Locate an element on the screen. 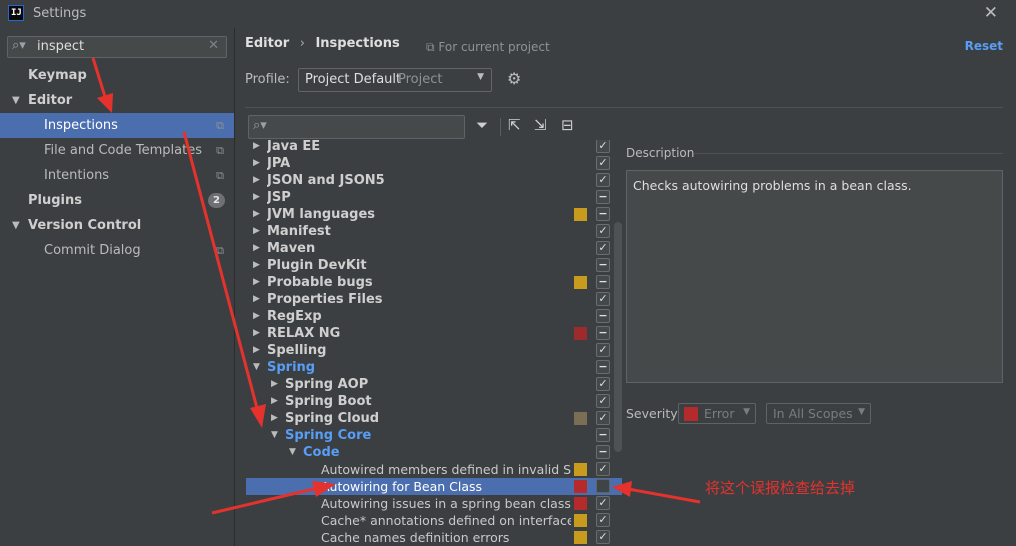 The image size is (1016, 546). profile-dropdown: Project Default Project ▼ is located at coordinates (395, 80).